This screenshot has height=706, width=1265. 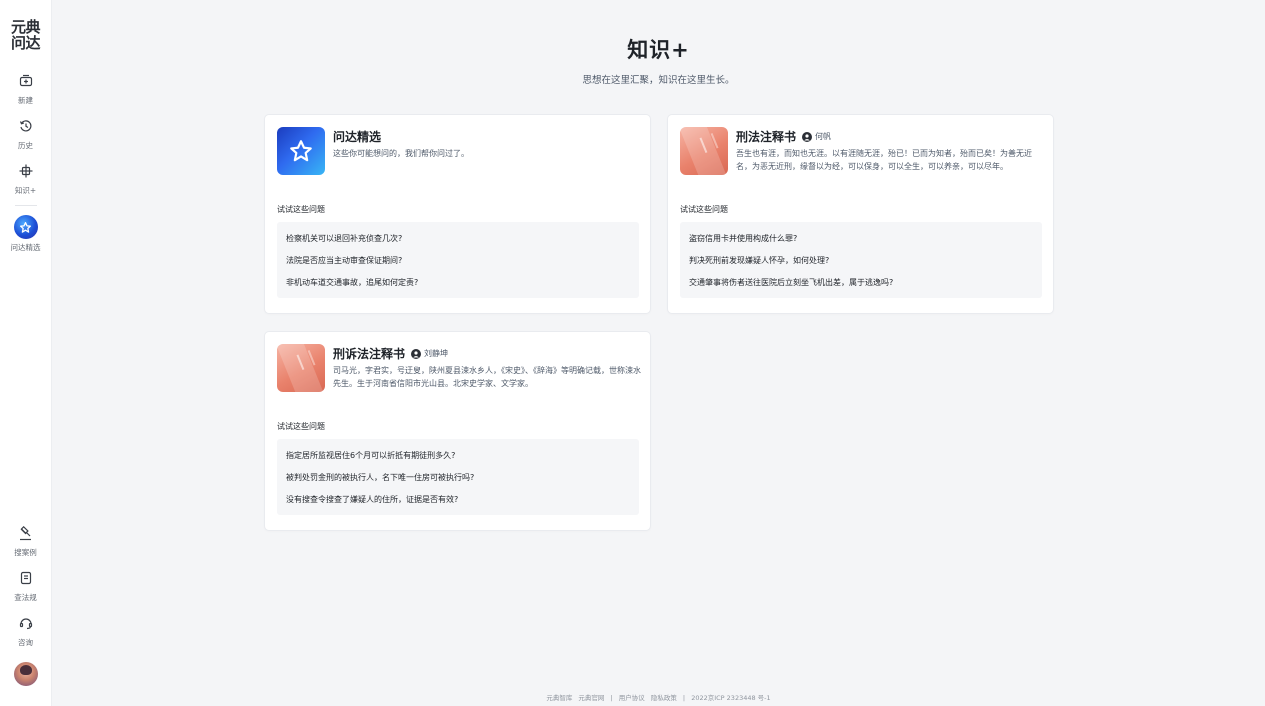 What do you see at coordinates (25, 100) in the screenshot?
I see `sidebar-item-label: 新建` at bounding box center [25, 100].